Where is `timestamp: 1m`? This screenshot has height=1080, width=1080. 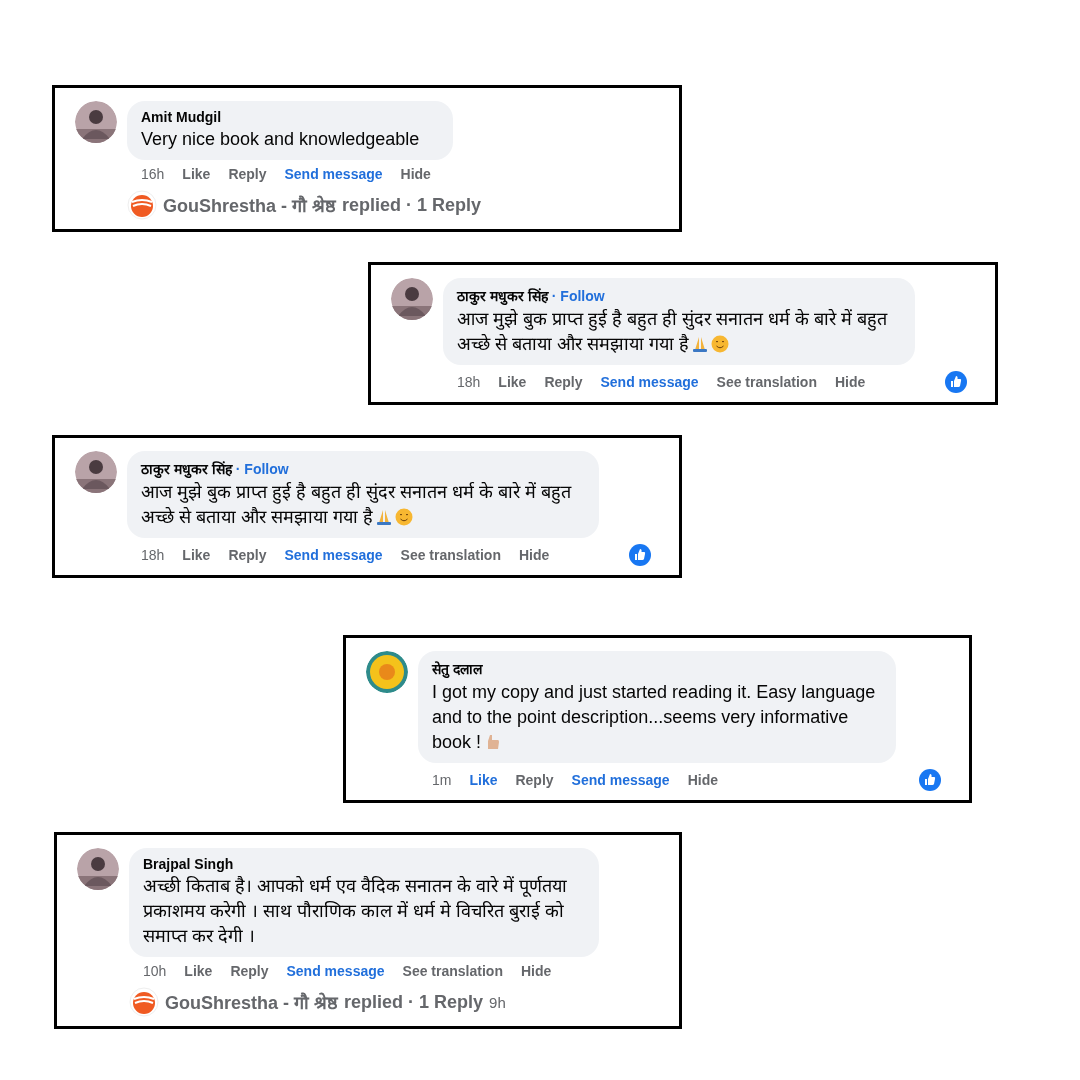
timestamp: 1m is located at coordinates (442, 780).